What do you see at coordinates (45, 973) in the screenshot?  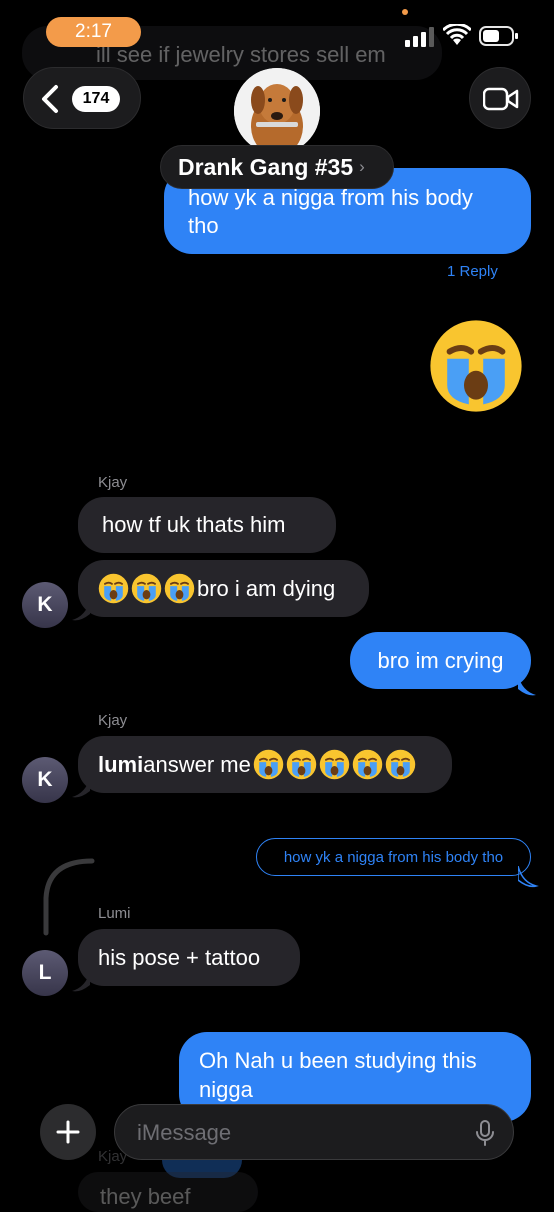 I see `avatar: L` at bounding box center [45, 973].